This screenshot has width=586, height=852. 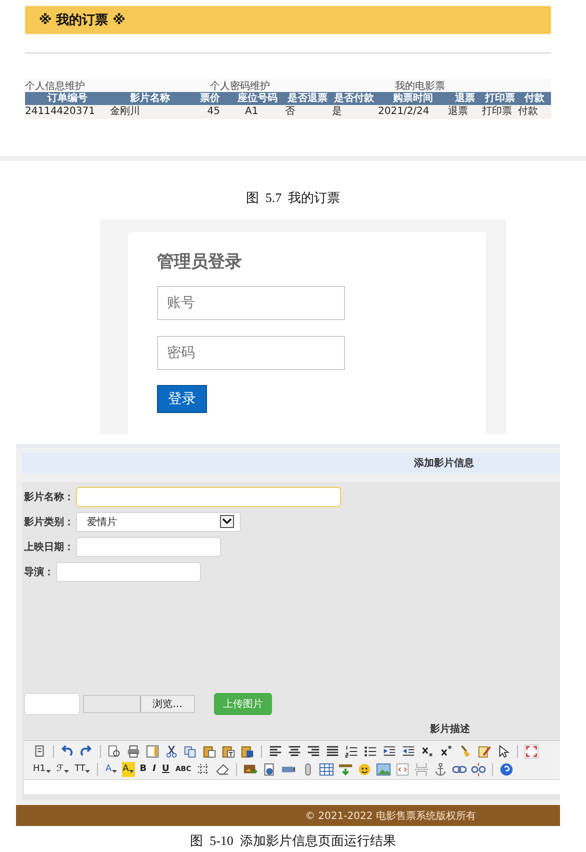 What do you see at coordinates (408, 751) in the screenshot?
I see `outdent-icon` at bounding box center [408, 751].